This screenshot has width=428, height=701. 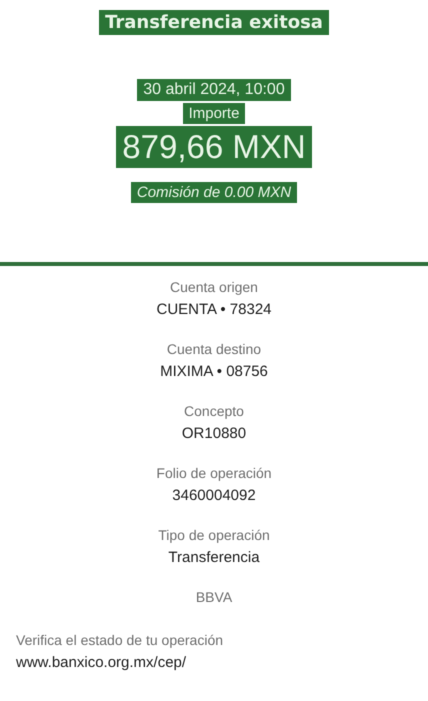 I want to click on detail-label: Tipo de operación, so click(x=214, y=535).